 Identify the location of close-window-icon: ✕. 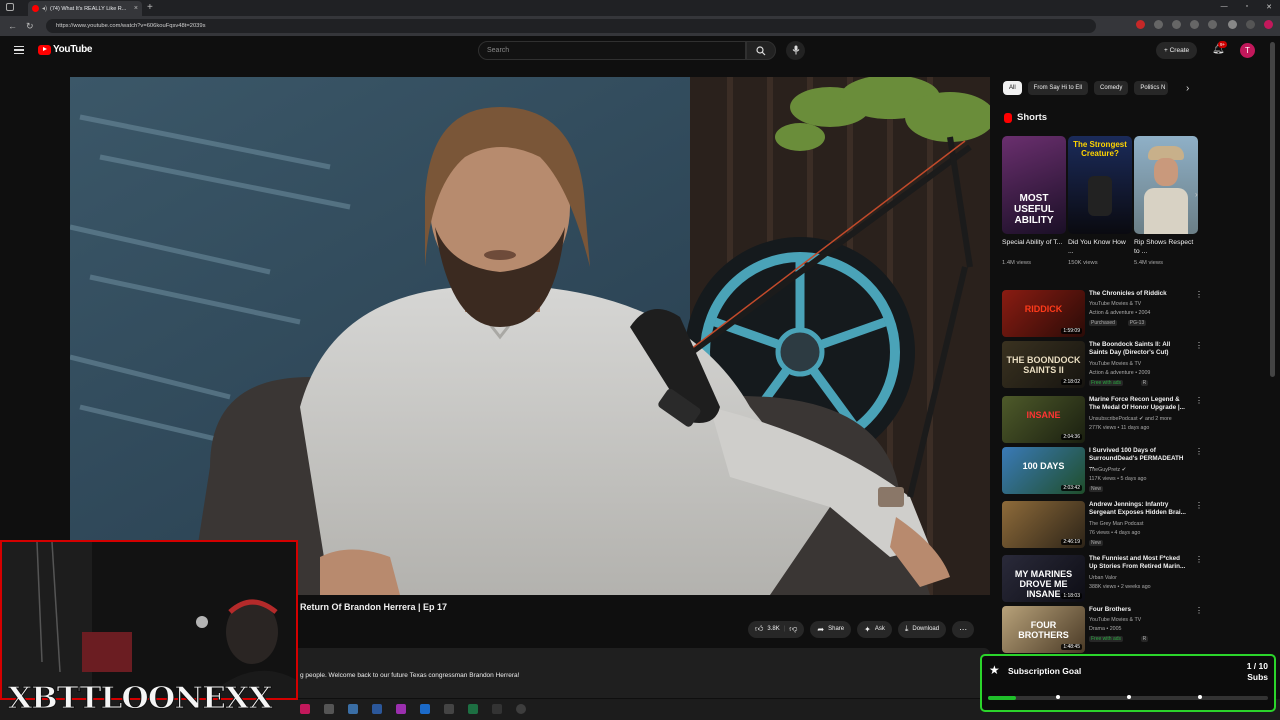
(1269, 7).